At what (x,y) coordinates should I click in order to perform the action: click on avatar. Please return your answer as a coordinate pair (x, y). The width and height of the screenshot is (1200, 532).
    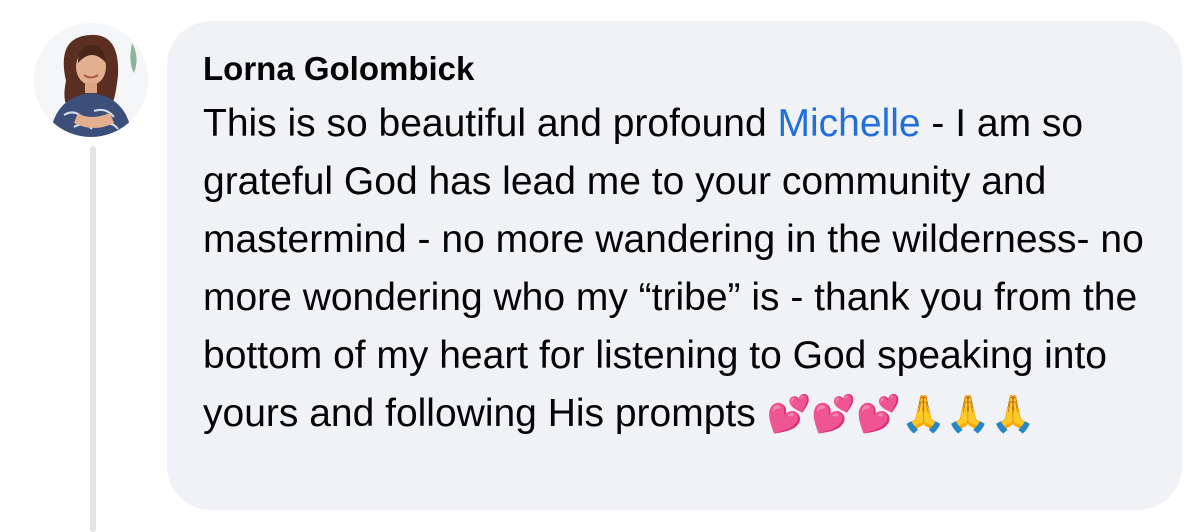
    Looking at the image, I should click on (91, 80).